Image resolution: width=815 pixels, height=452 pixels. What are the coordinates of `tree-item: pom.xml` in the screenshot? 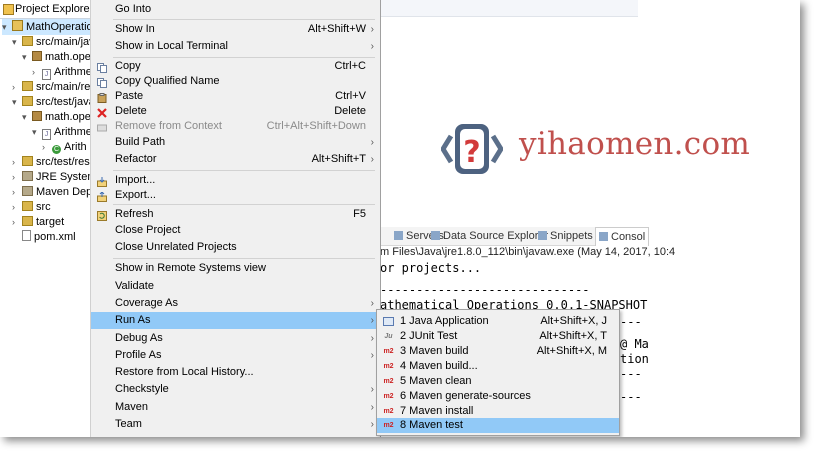 It's located at (44, 237).